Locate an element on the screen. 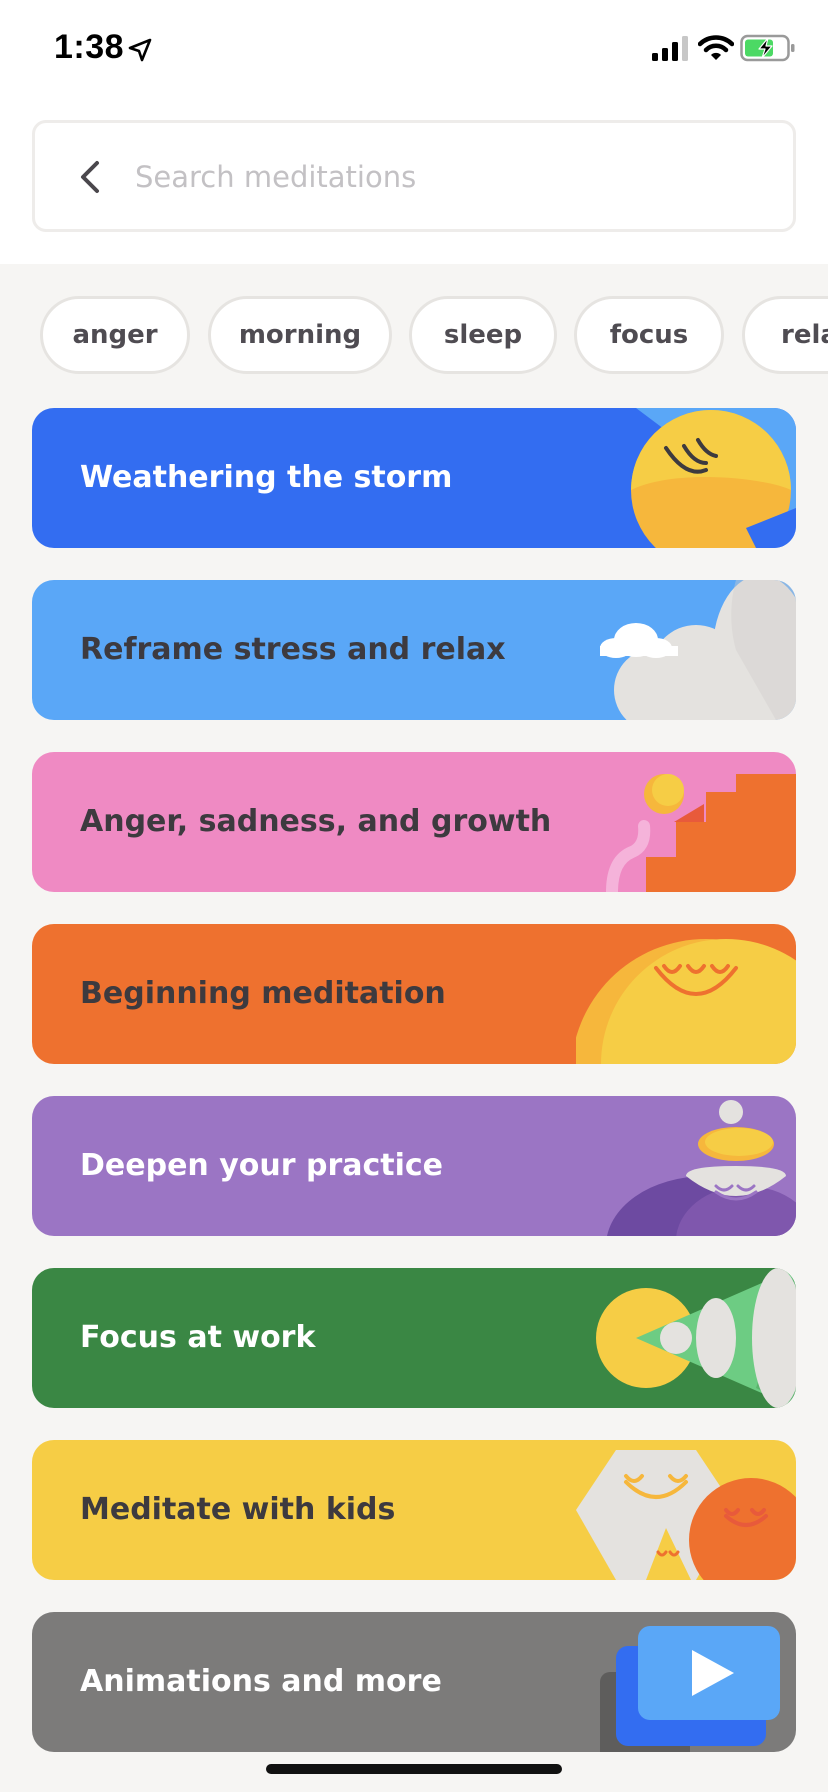 The width and height of the screenshot is (828, 1792). search-input is located at coordinates (445, 177).